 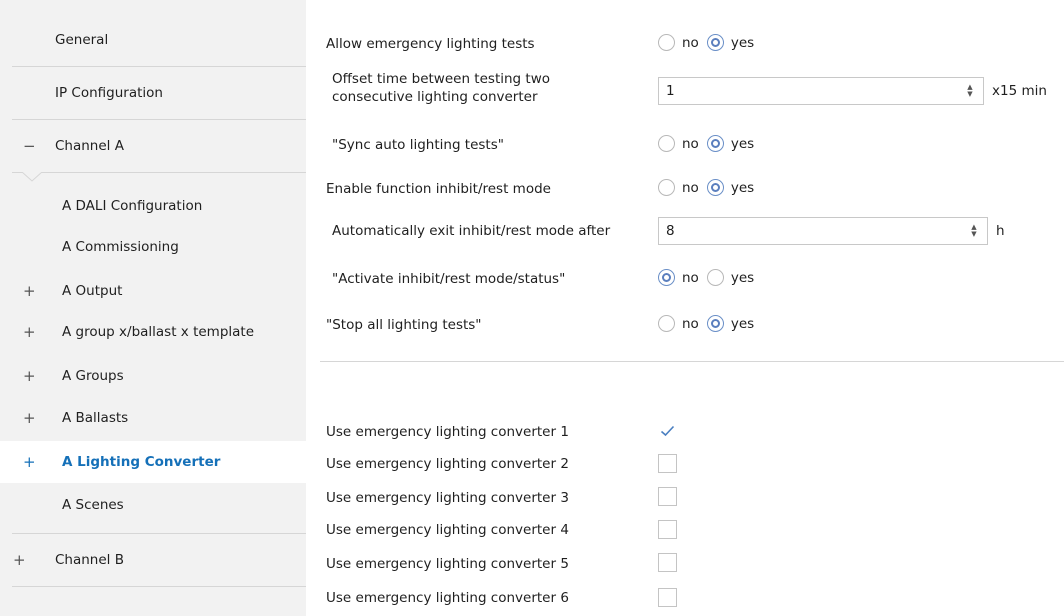 I want to click on param-converter-6: Use emergency lighting converter 6, so click(x=685, y=598).